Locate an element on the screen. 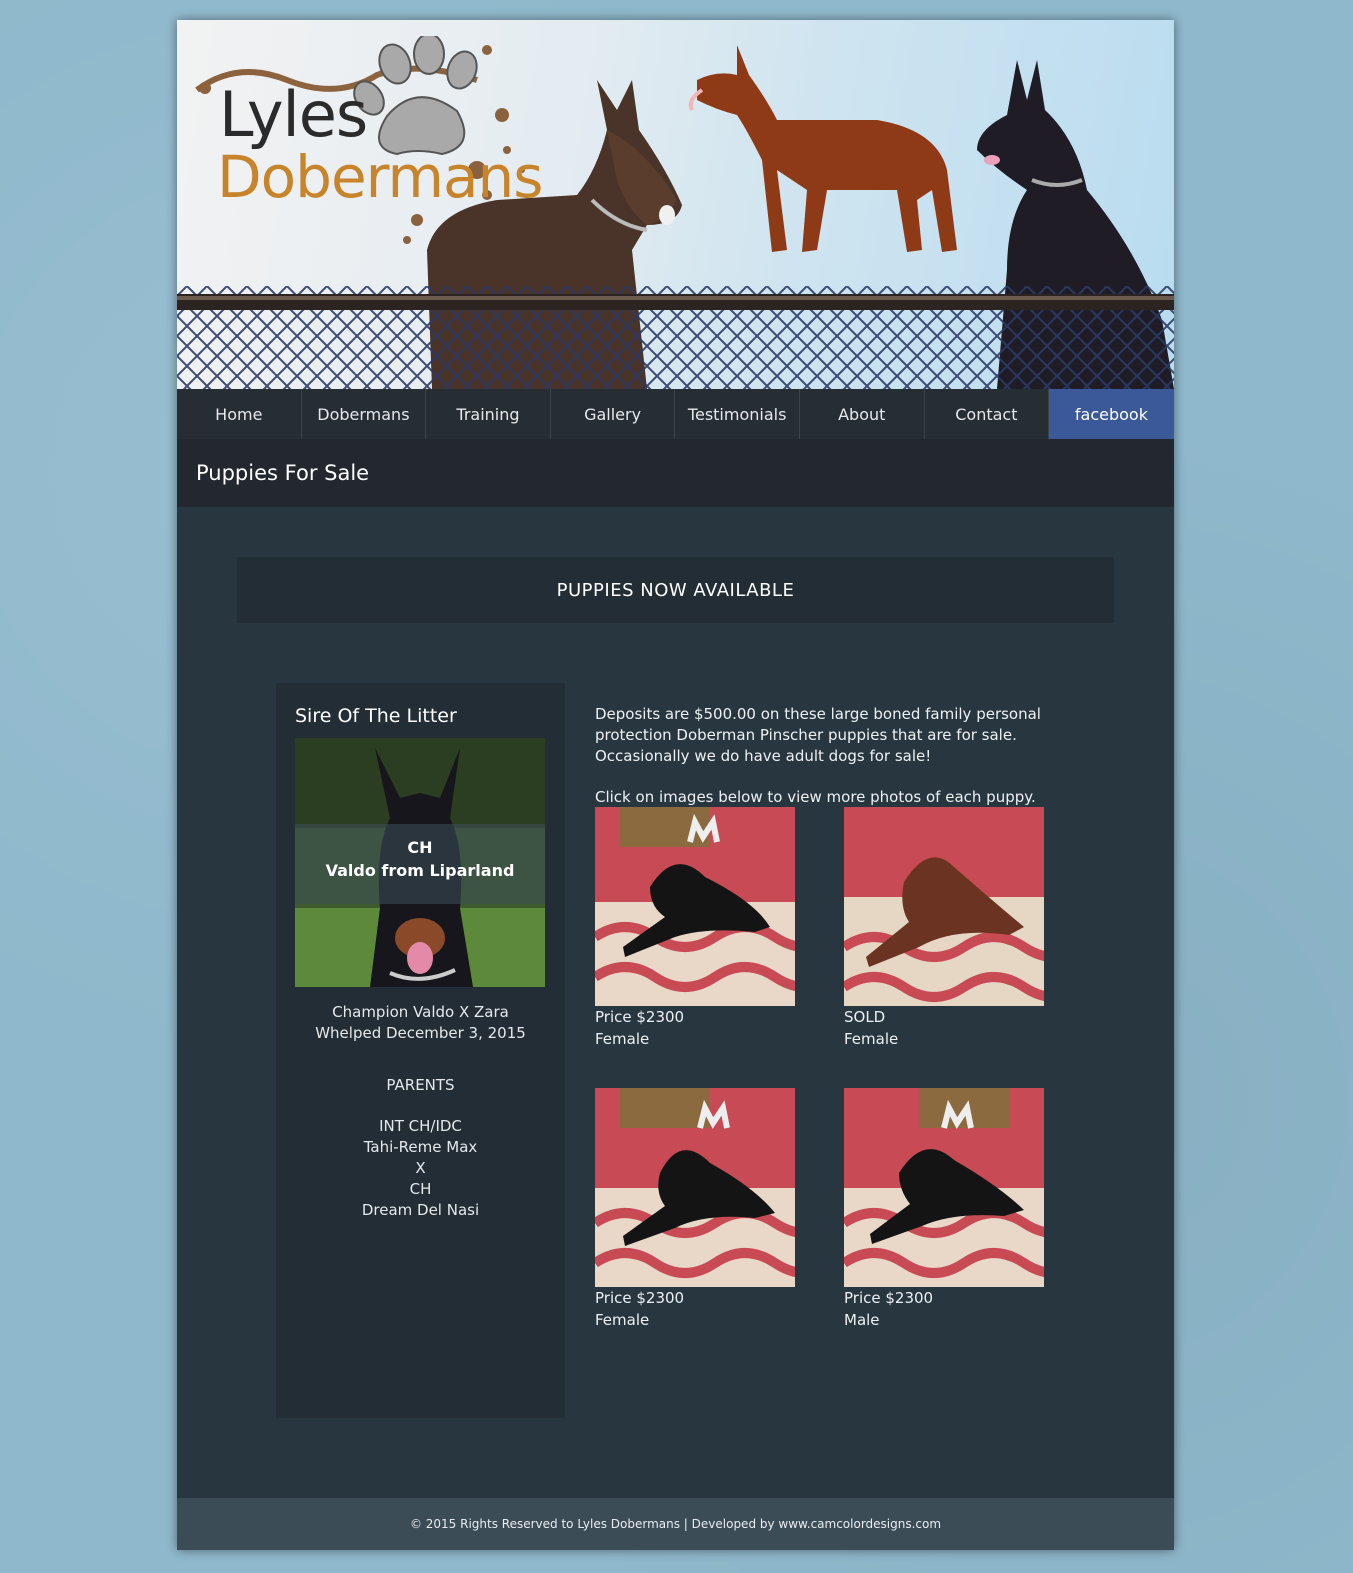 This screenshot has width=1353, height=1573. nav-item-facebook: facebook is located at coordinates (1111, 414).